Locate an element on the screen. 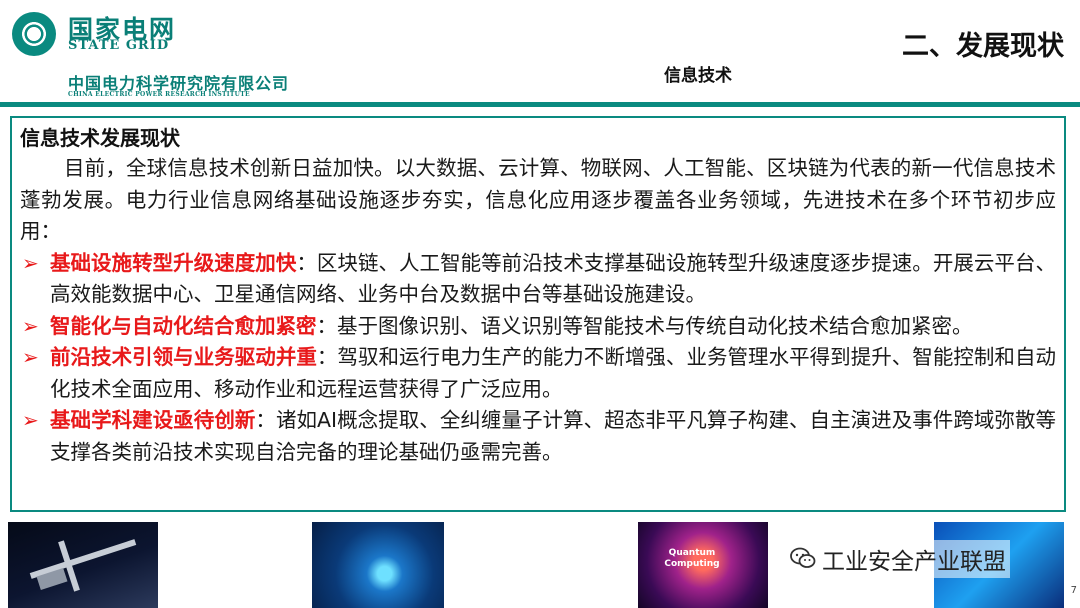 The image size is (1080, 608). sub-title: 信息技术 is located at coordinates (698, 76).